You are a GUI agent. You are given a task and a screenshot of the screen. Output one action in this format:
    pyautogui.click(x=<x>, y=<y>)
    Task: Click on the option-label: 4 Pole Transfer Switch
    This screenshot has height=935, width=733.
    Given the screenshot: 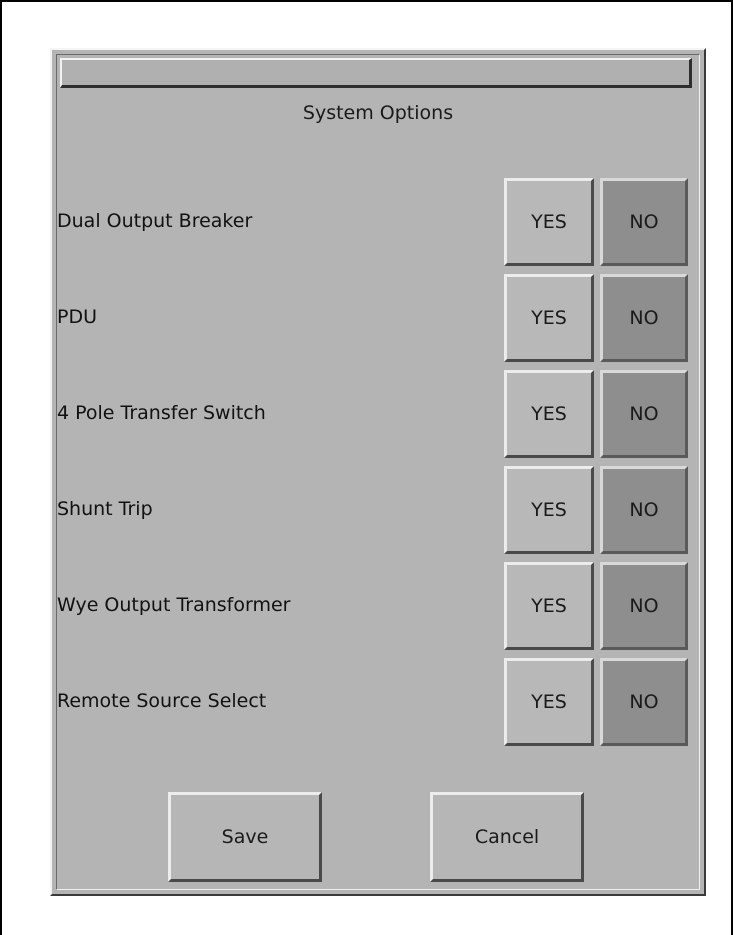 What is the action you would take?
    pyautogui.click(x=161, y=413)
    